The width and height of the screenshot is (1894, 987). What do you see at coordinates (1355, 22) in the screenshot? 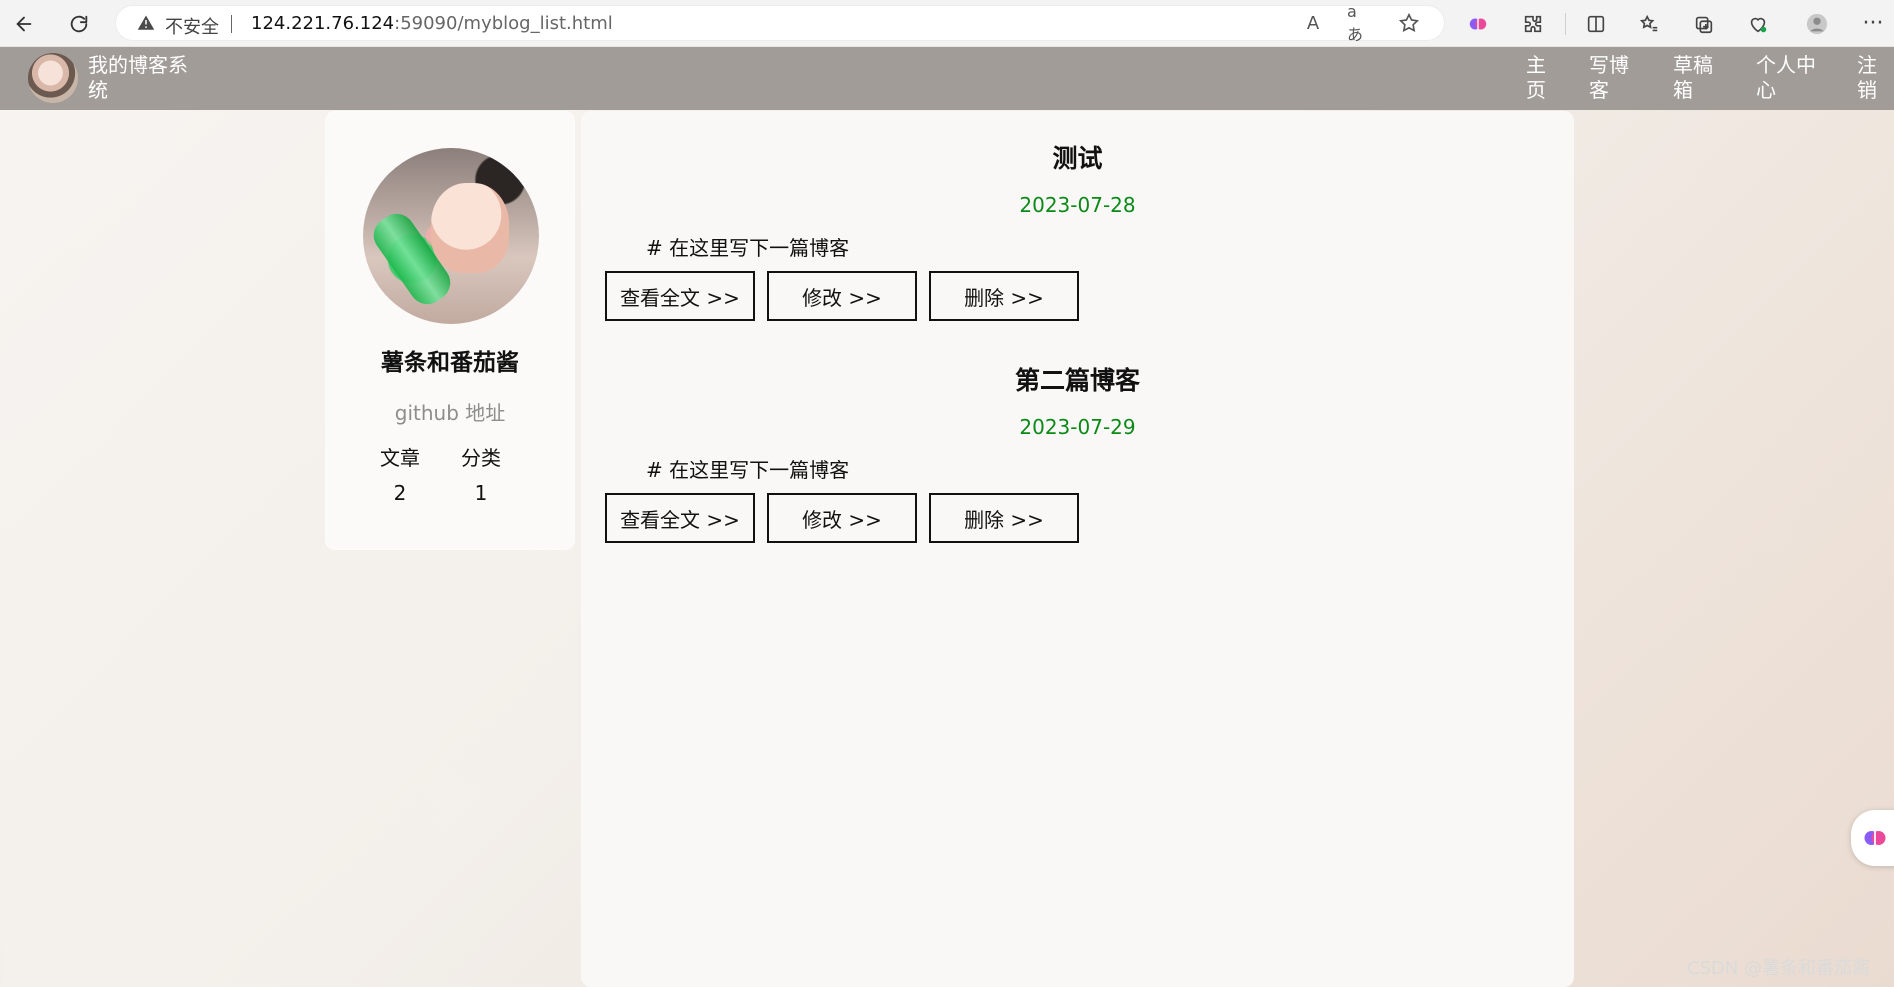
I see `translate-label: aあ` at bounding box center [1355, 22].